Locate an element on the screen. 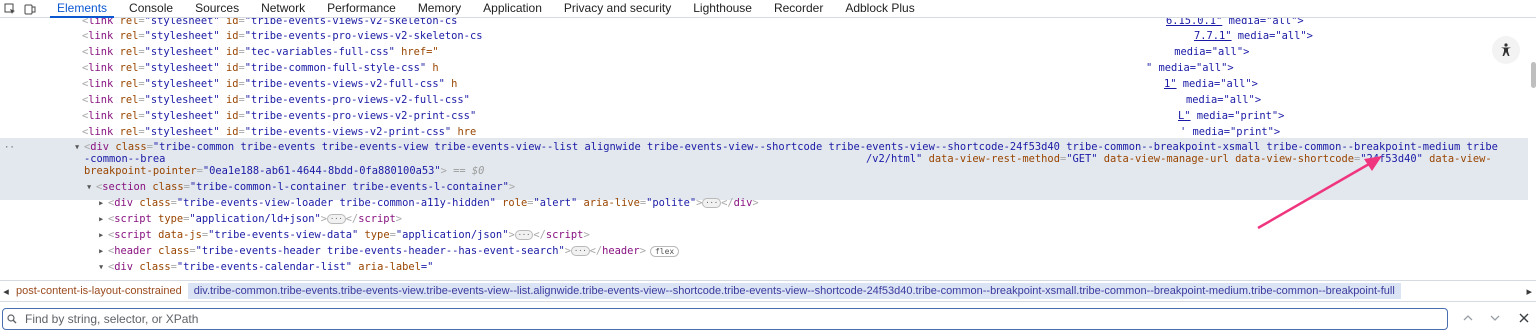  close-icon is located at coordinates (1524, 318).